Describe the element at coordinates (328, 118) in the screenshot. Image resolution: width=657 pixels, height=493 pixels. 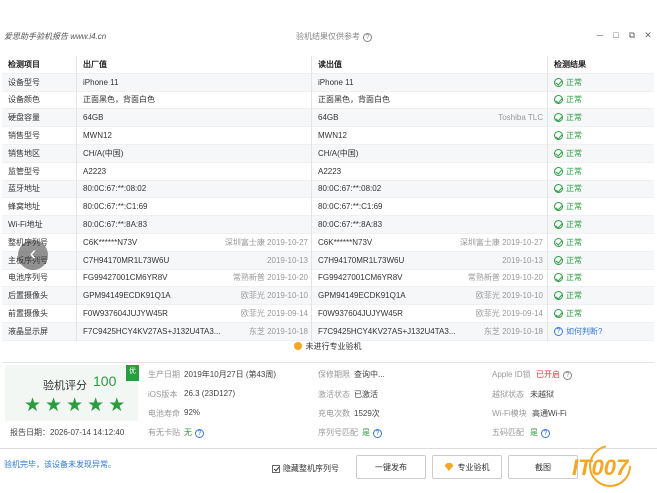
I see `read-value: 64GB` at that location.